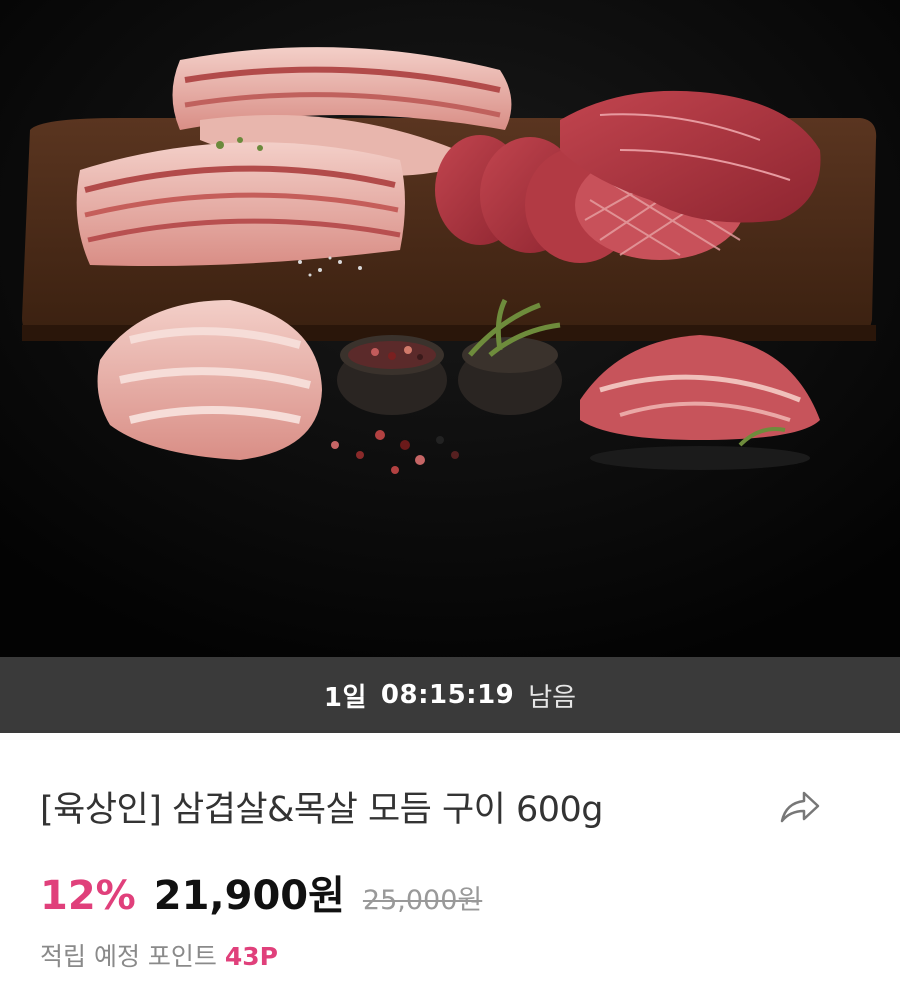 The image size is (900, 1004). I want to click on deal-countdown-bar: 1일 08:15:19 남음, so click(450, 695).